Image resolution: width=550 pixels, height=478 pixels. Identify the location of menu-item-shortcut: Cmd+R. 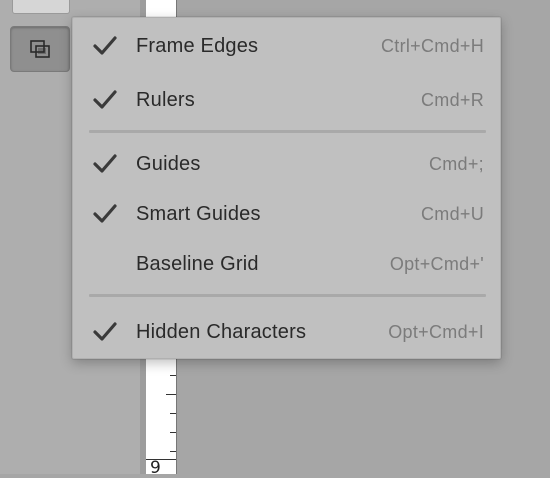
(452, 99).